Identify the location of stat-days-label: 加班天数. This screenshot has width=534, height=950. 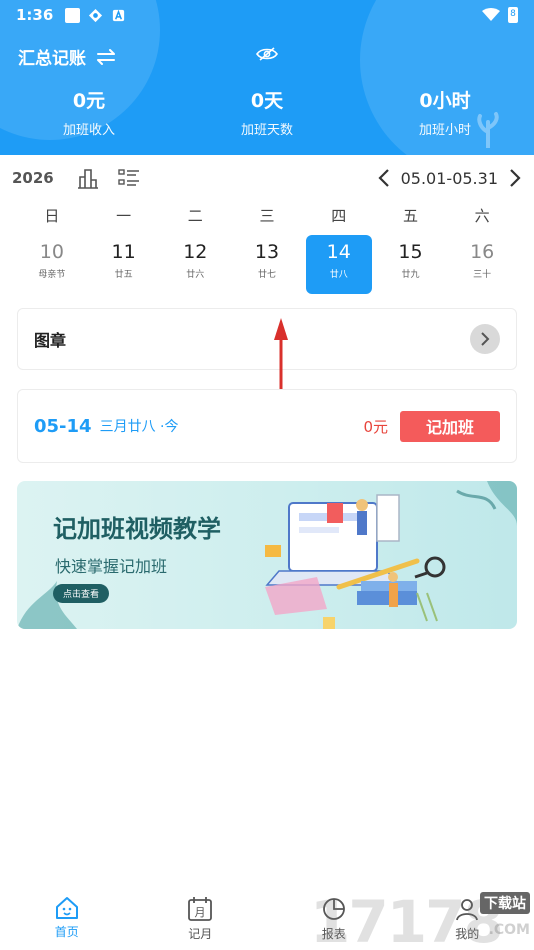
(266, 130).